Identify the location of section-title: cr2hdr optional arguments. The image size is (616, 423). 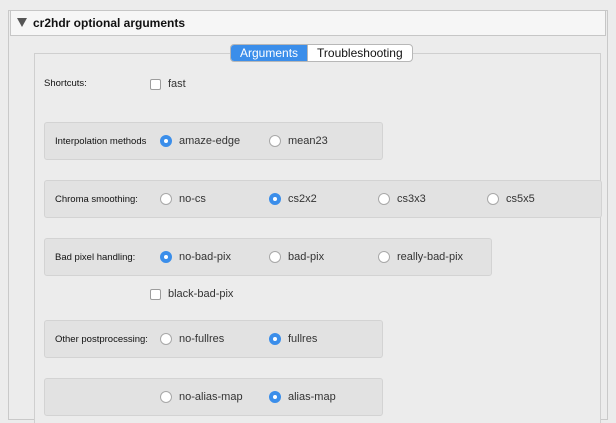
(109, 23).